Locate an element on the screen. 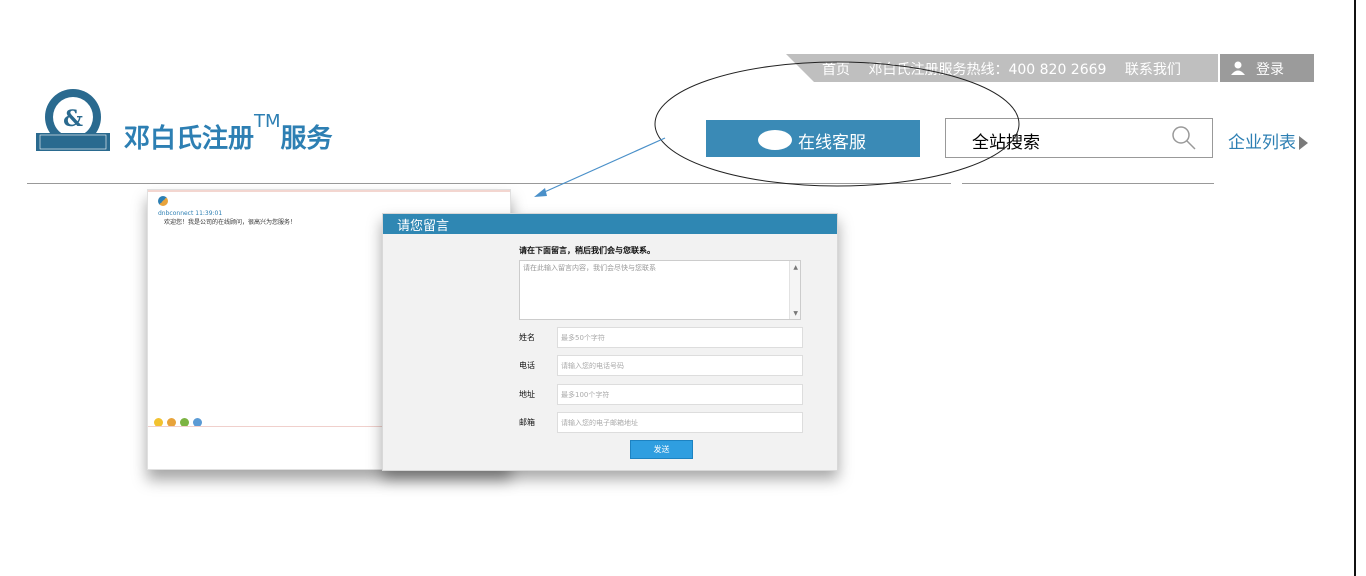 This screenshot has height=576, width=1366. phone-field: 请输入您的电话号码 is located at coordinates (680, 365).